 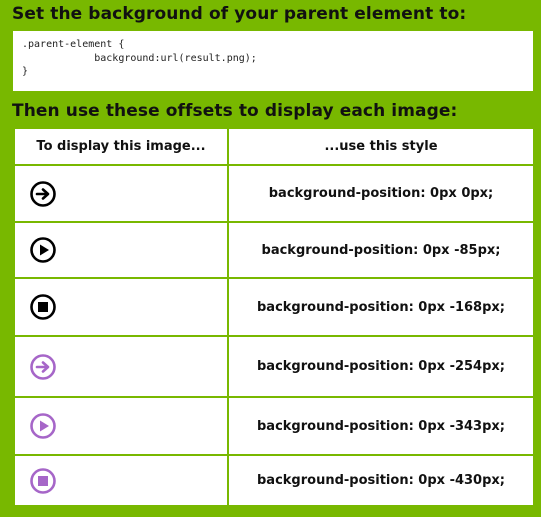 What do you see at coordinates (381, 307) in the screenshot?
I see `style-cell: background-position: 0px -168px;` at bounding box center [381, 307].